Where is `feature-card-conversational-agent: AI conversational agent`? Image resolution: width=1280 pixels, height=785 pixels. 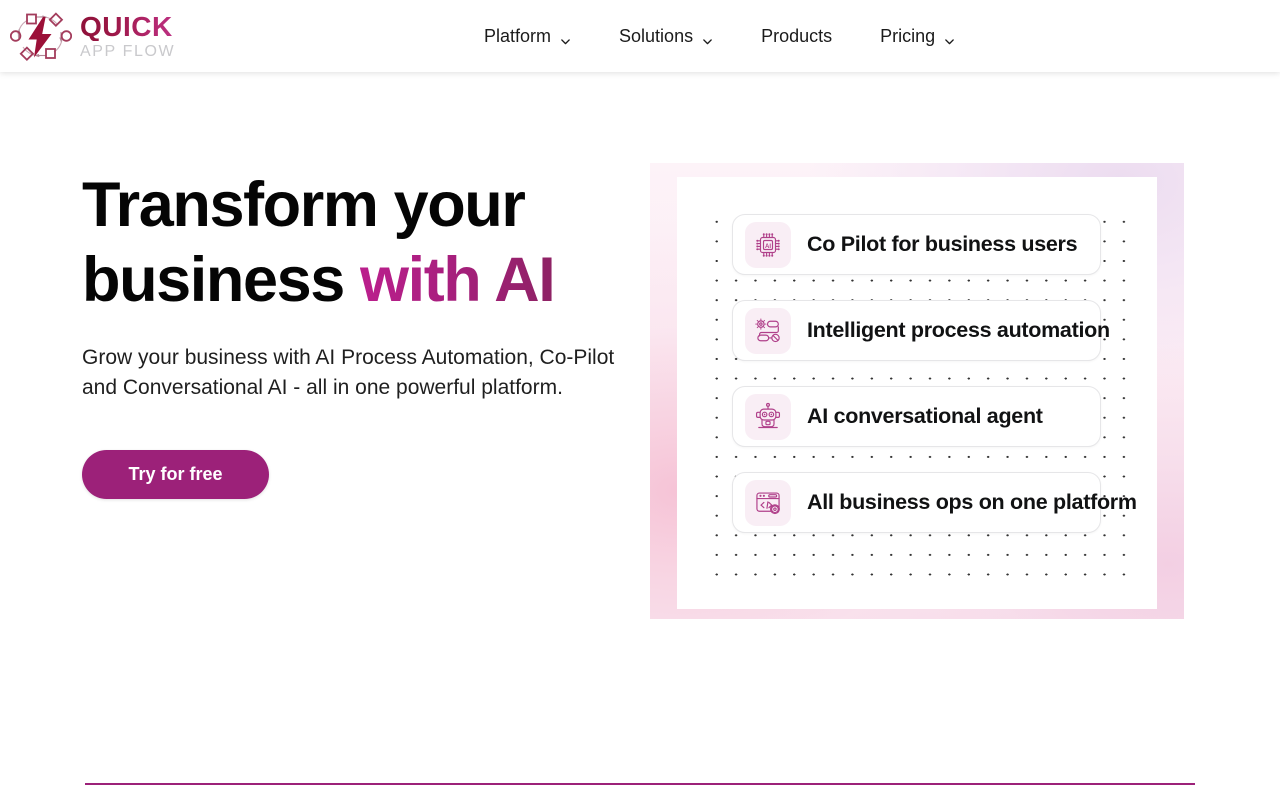
feature-card-conversational-agent: AI conversational agent is located at coordinates (916, 416).